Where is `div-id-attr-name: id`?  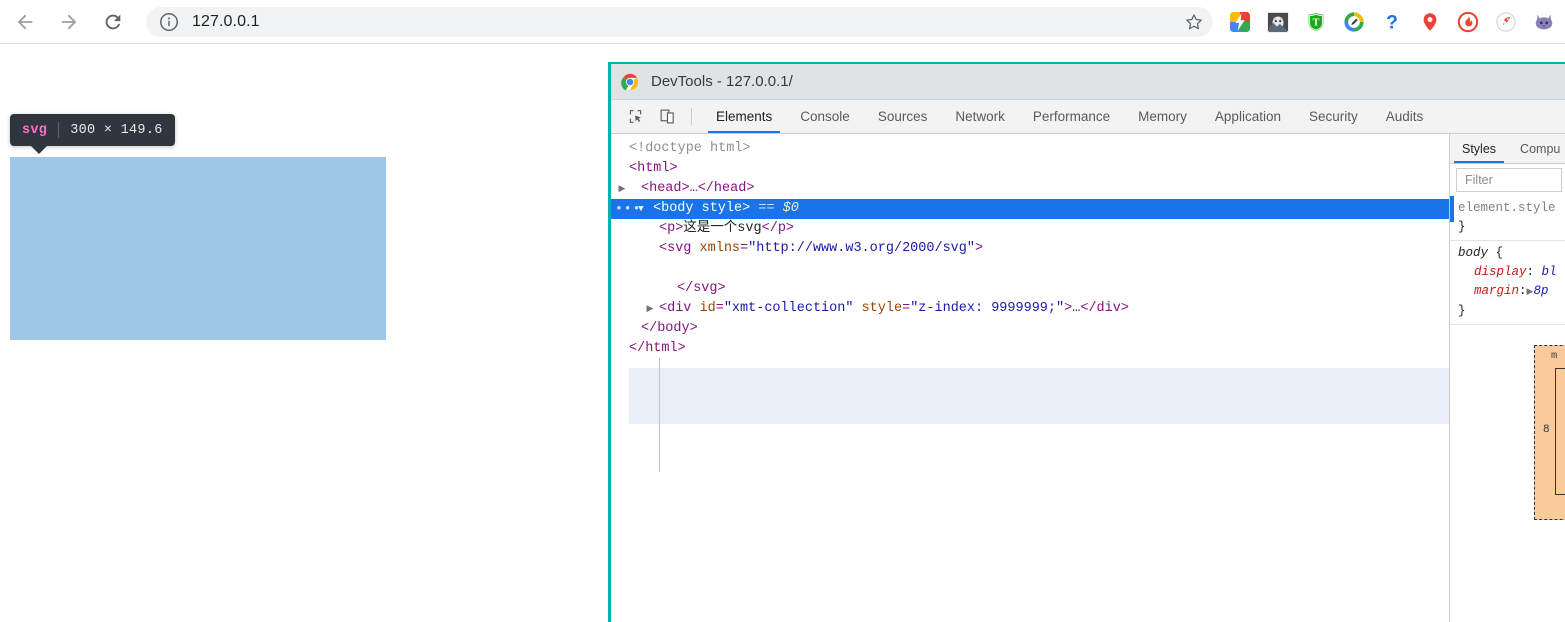 div-id-attr-name: id is located at coordinates (707, 308).